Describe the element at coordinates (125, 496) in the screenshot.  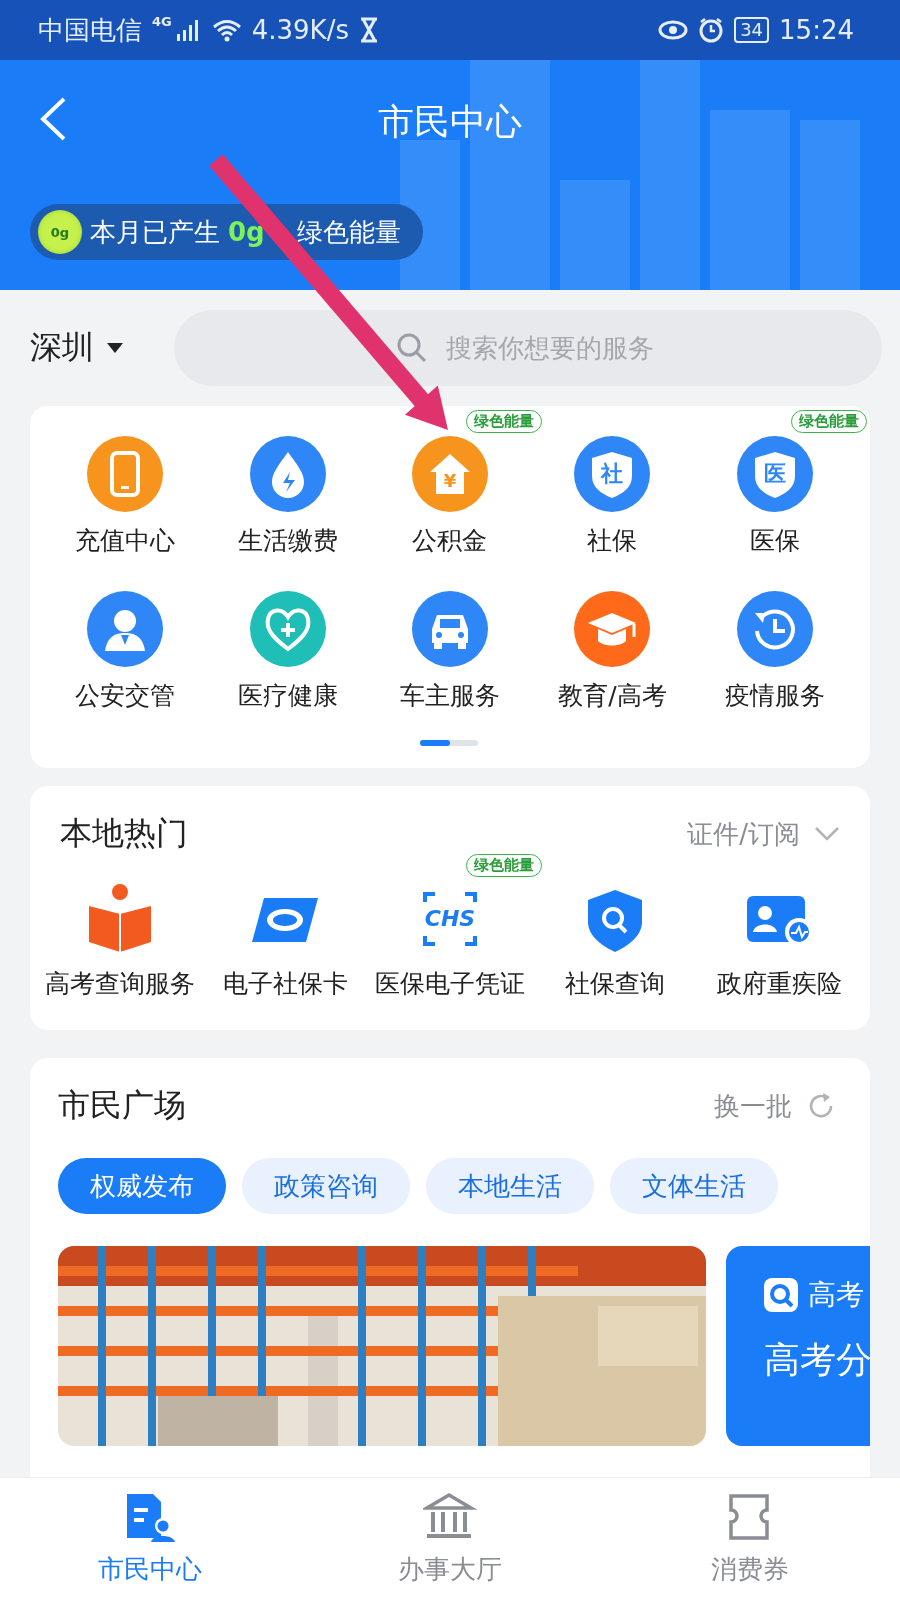
I see `service-item: 充值中心` at that location.